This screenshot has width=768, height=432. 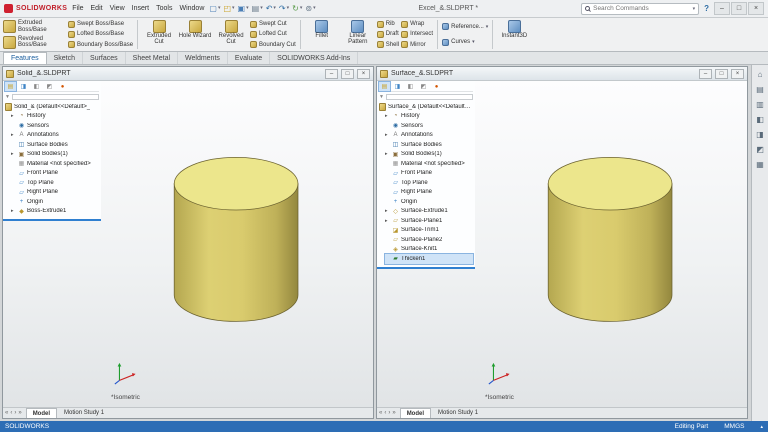 I want to click on window-titlebar: Solid_&.SLDPRT – □ ×, so click(x=188, y=74).